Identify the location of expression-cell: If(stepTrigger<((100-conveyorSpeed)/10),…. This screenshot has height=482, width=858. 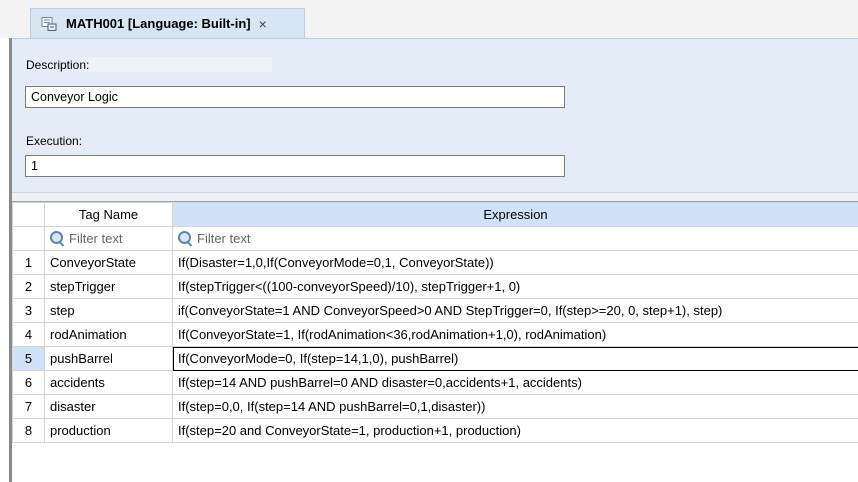
(515, 286).